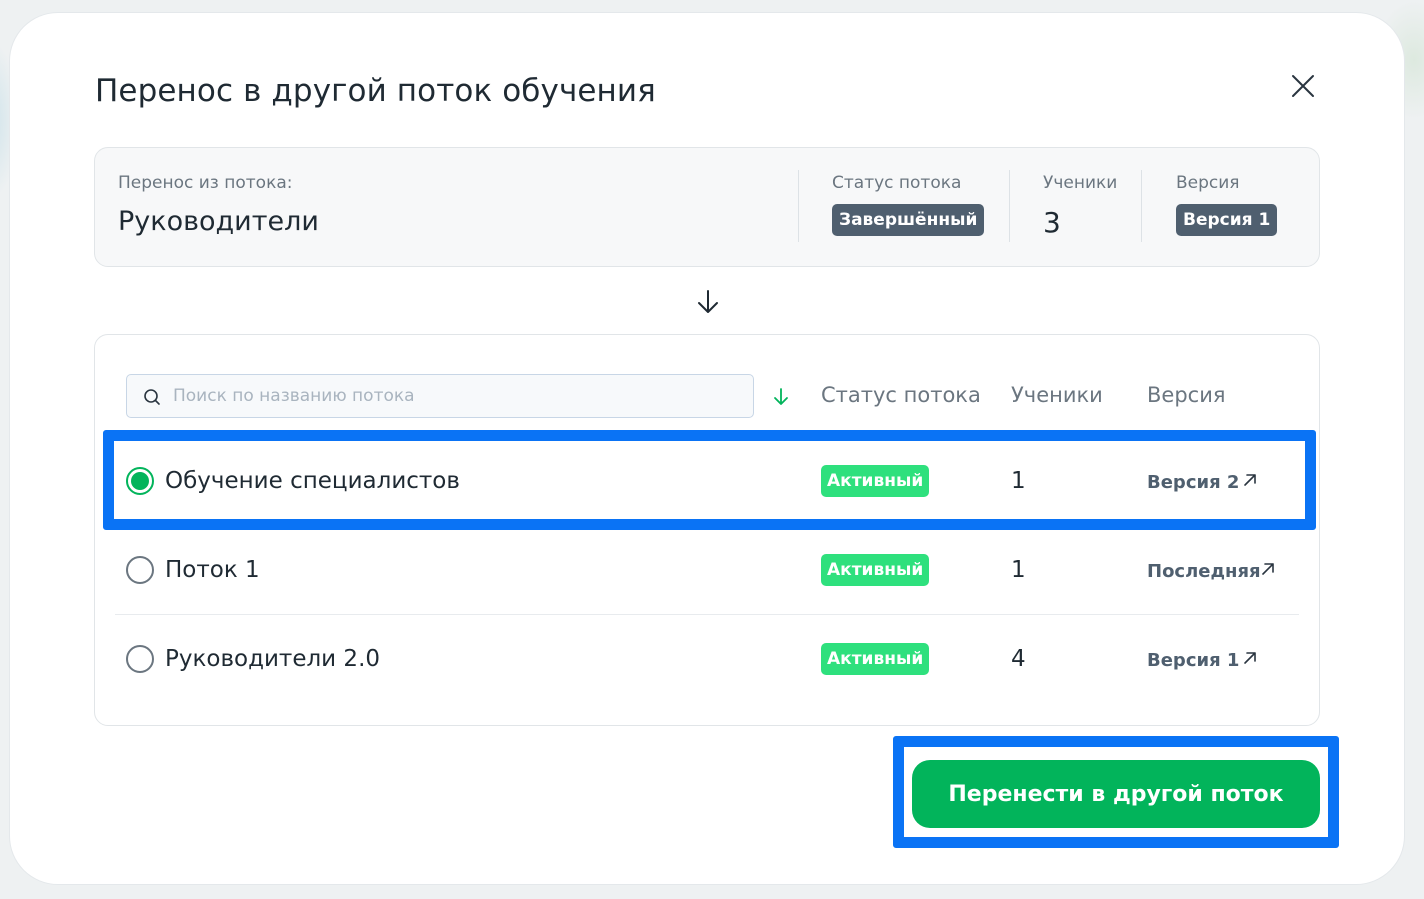  Describe the element at coordinates (707, 570) in the screenshot. I see `stream-row-2: Поток 1 Активный 1 Последняя` at that location.